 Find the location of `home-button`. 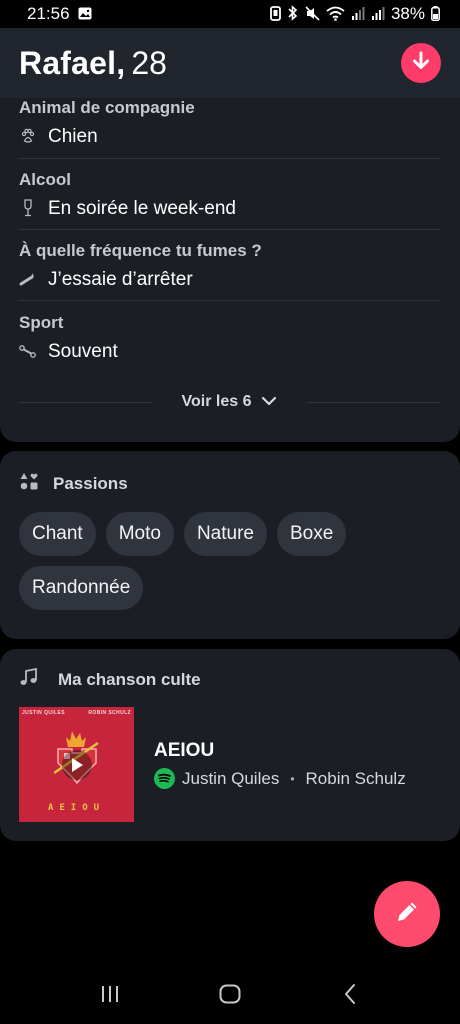

home-button is located at coordinates (230, 996).